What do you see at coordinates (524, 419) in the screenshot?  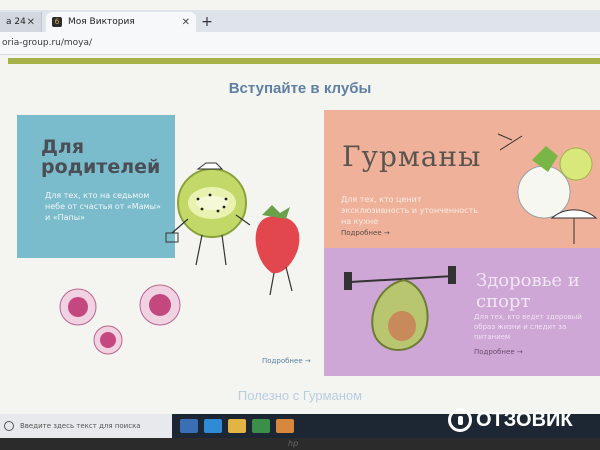 I see `watermark-text: ОТЗОВИК` at bounding box center [524, 419].